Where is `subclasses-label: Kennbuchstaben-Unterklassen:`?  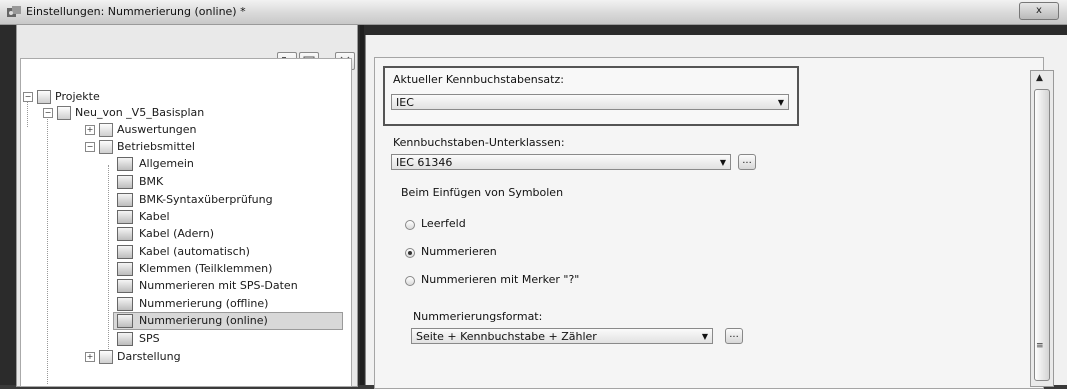 subclasses-label: Kennbuchstaben-Unterklassen: is located at coordinates (479, 142).